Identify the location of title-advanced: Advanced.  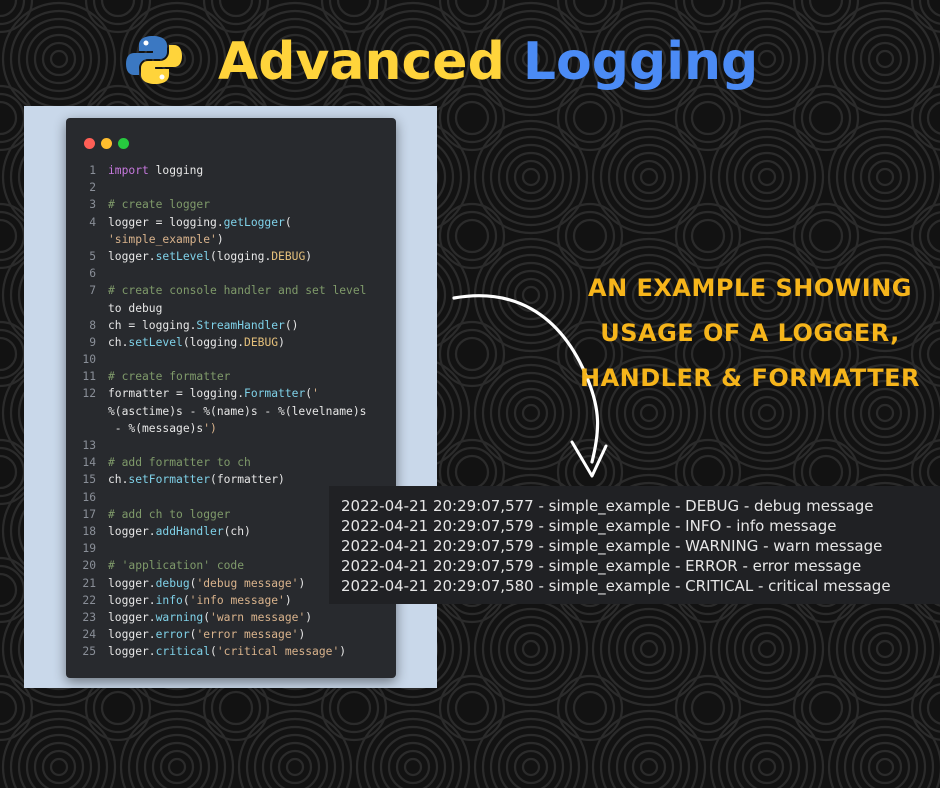
(361, 62).